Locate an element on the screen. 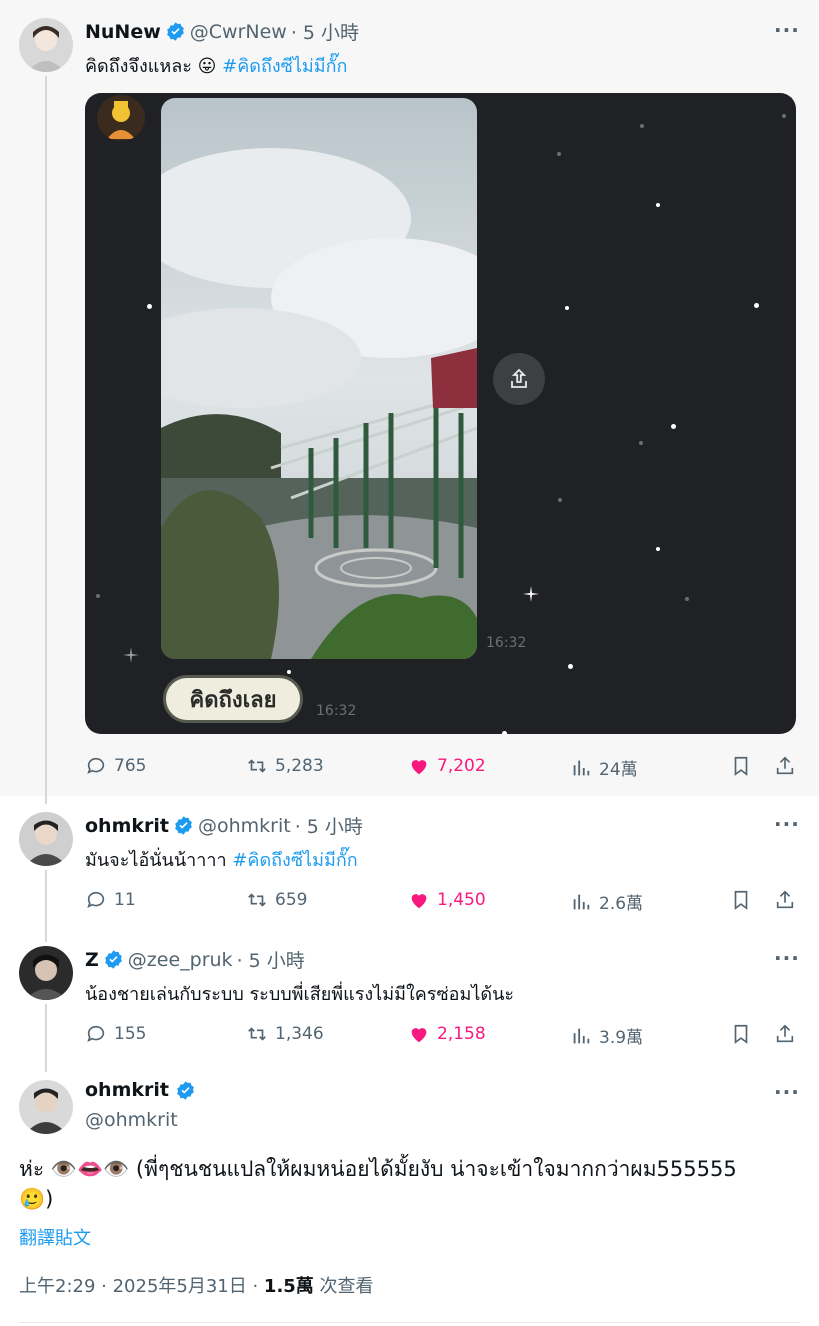 This screenshot has height=1326, width=819. reply-button: 155 is located at coordinates (115, 1034).